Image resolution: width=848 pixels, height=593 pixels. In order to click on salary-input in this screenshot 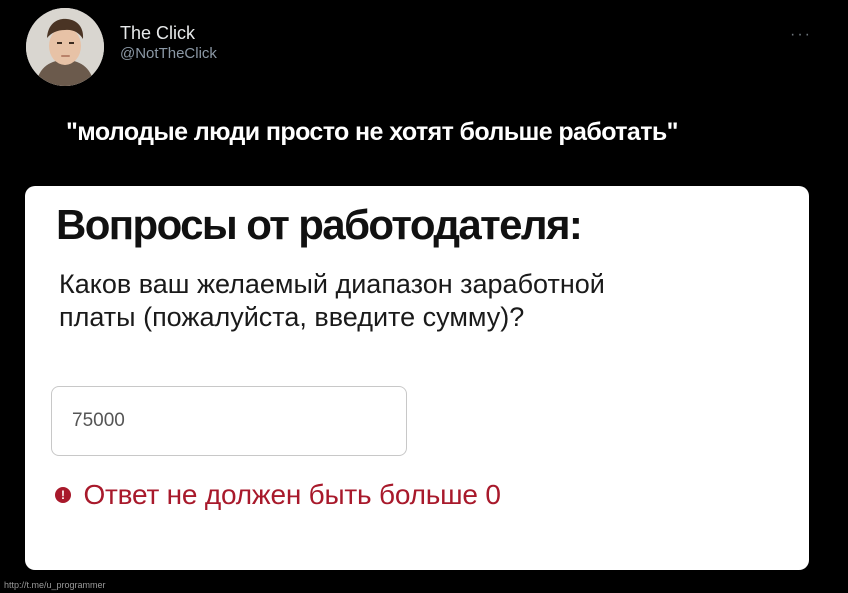, I will do `click(229, 421)`.